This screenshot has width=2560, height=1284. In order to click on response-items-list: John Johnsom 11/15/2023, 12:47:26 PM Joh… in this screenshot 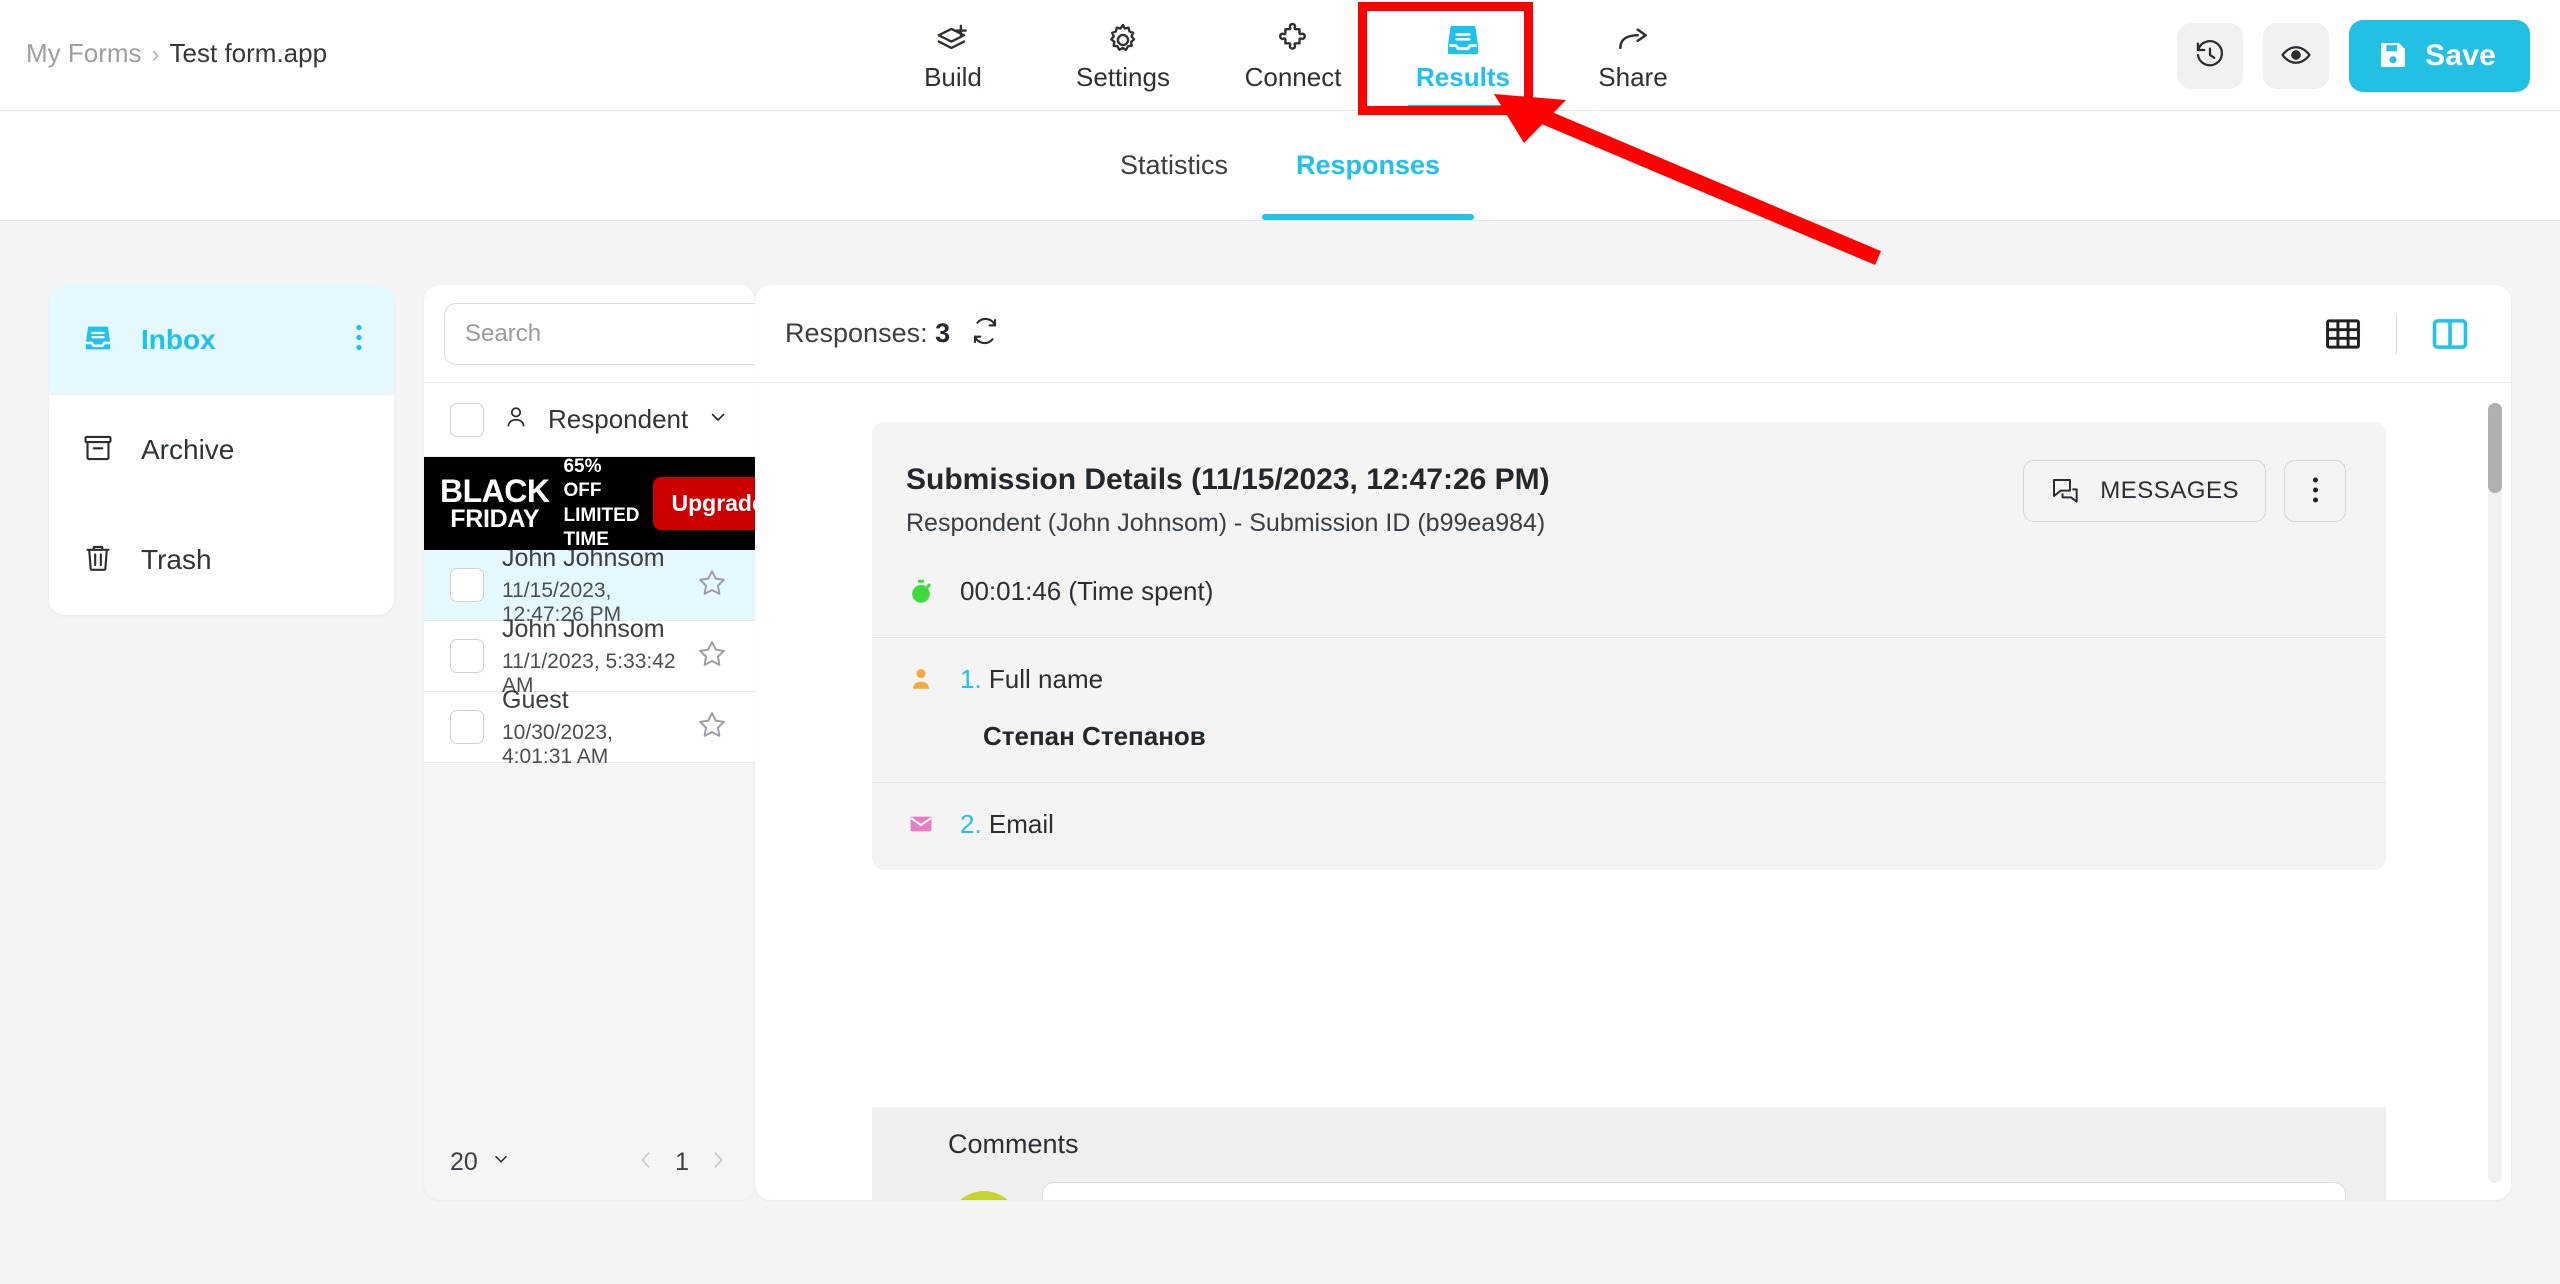, I will do `click(589, 837)`.